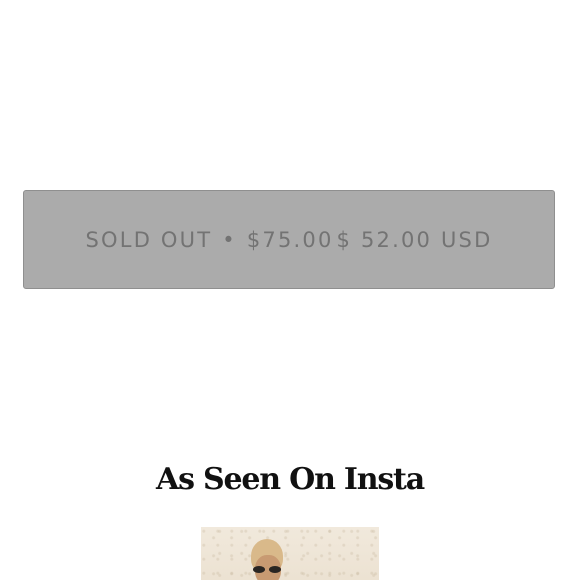 The image size is (580, 580). Describe the element at coordinates (290, 479) in the screenshot. I see `insta-section-title: As Seen On Insta` at that location.